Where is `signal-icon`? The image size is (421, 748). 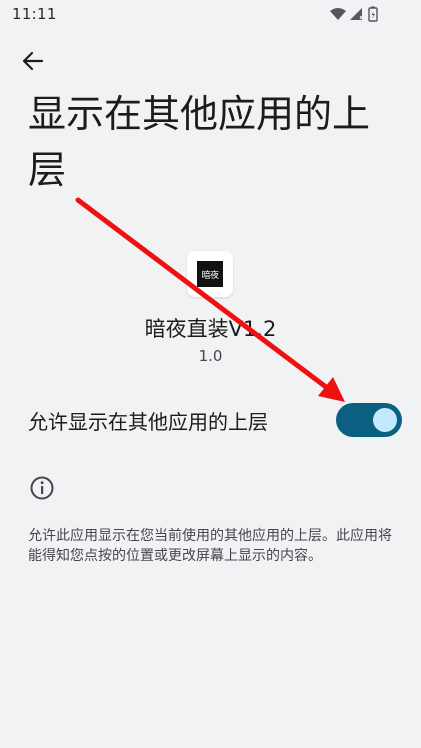
signal-icon is located at coordinates (357, 14).